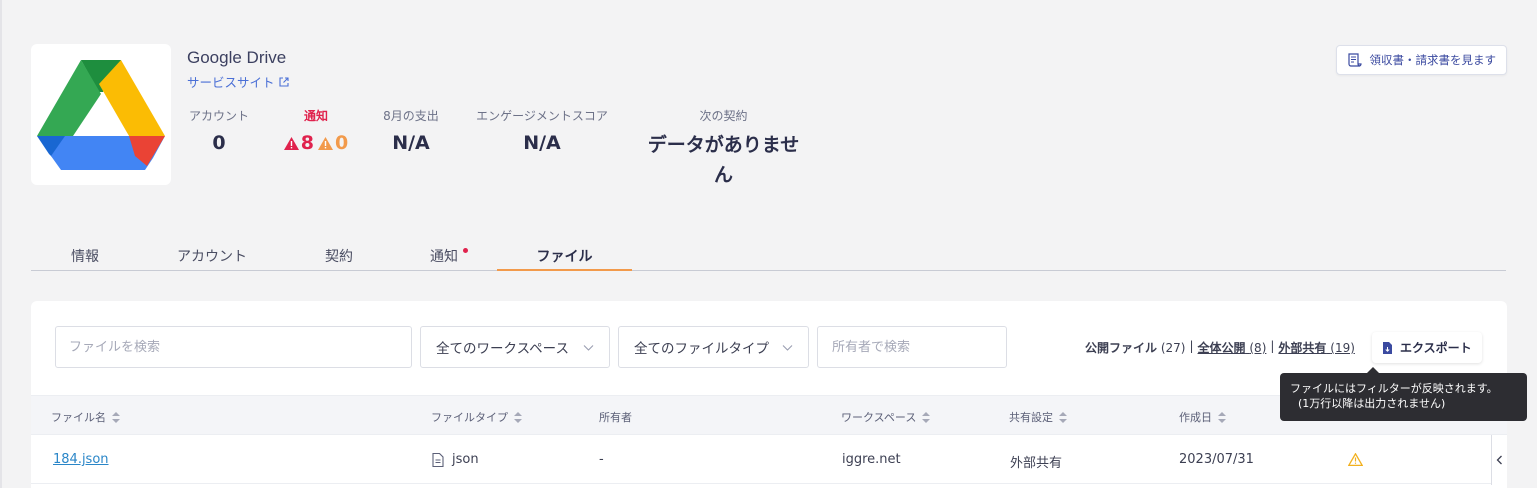  What do you see at coordinates (1135, 348) in the screenshot?
I see `public-files-label: 公開ファイル (27)` at bounding box center [1135, 348].